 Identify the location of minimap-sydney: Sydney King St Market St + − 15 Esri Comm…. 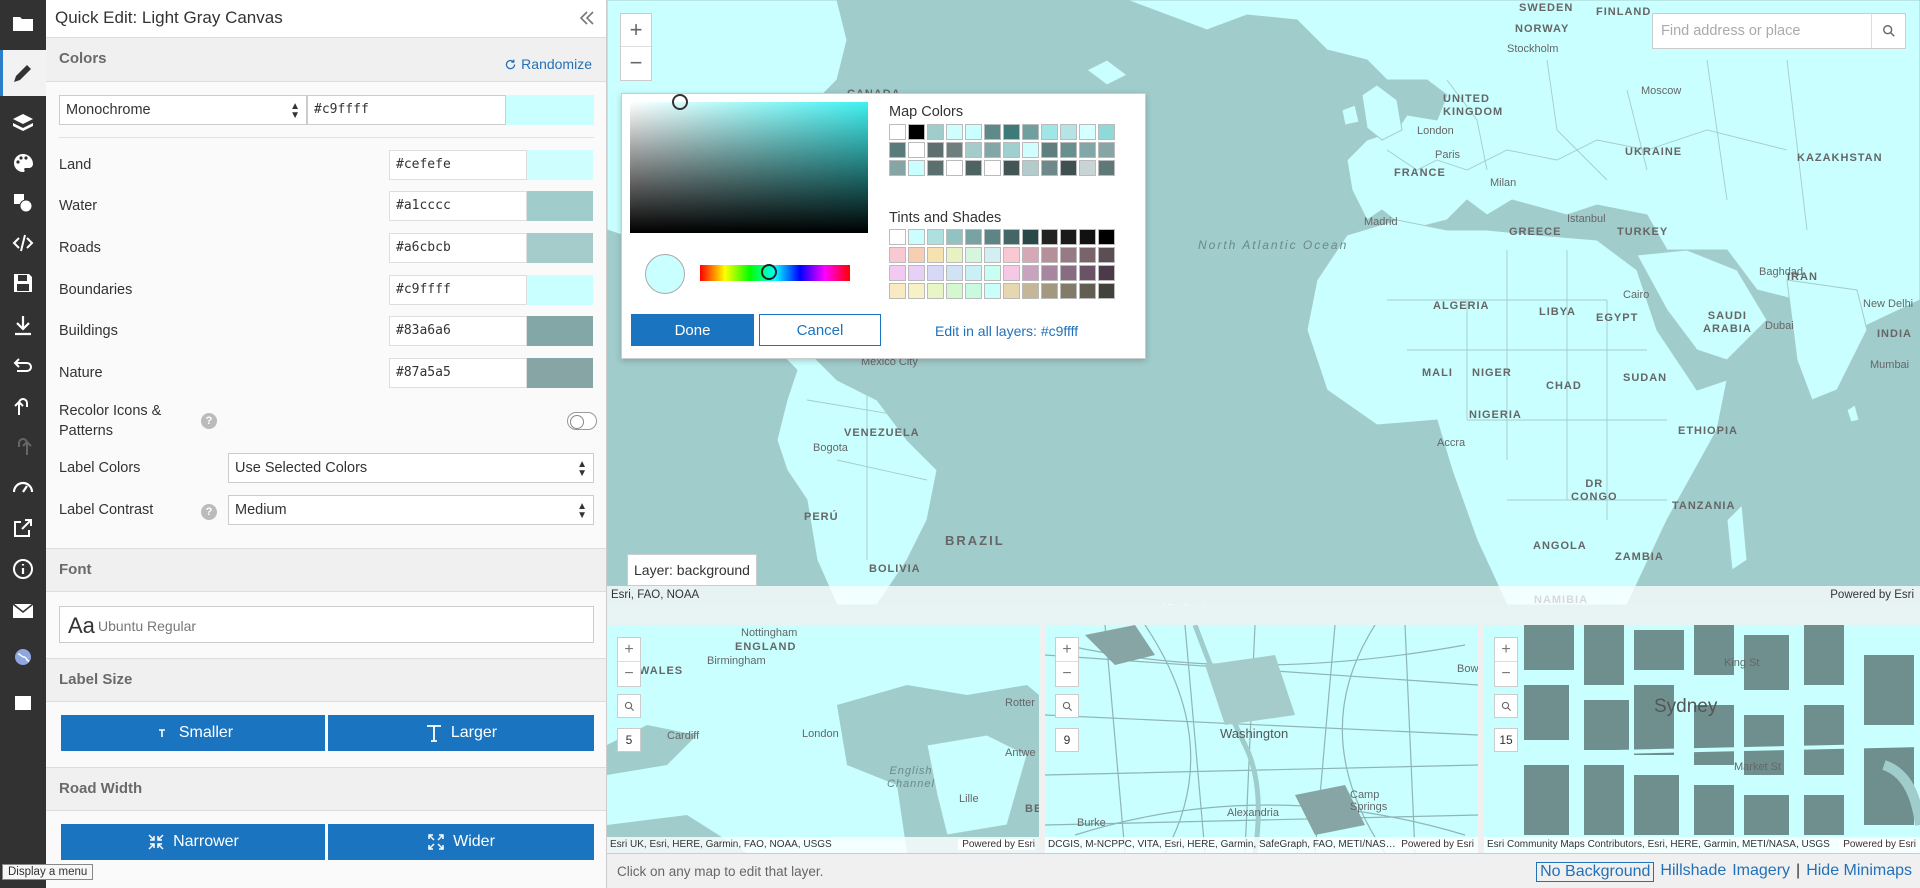
(1702, 739).